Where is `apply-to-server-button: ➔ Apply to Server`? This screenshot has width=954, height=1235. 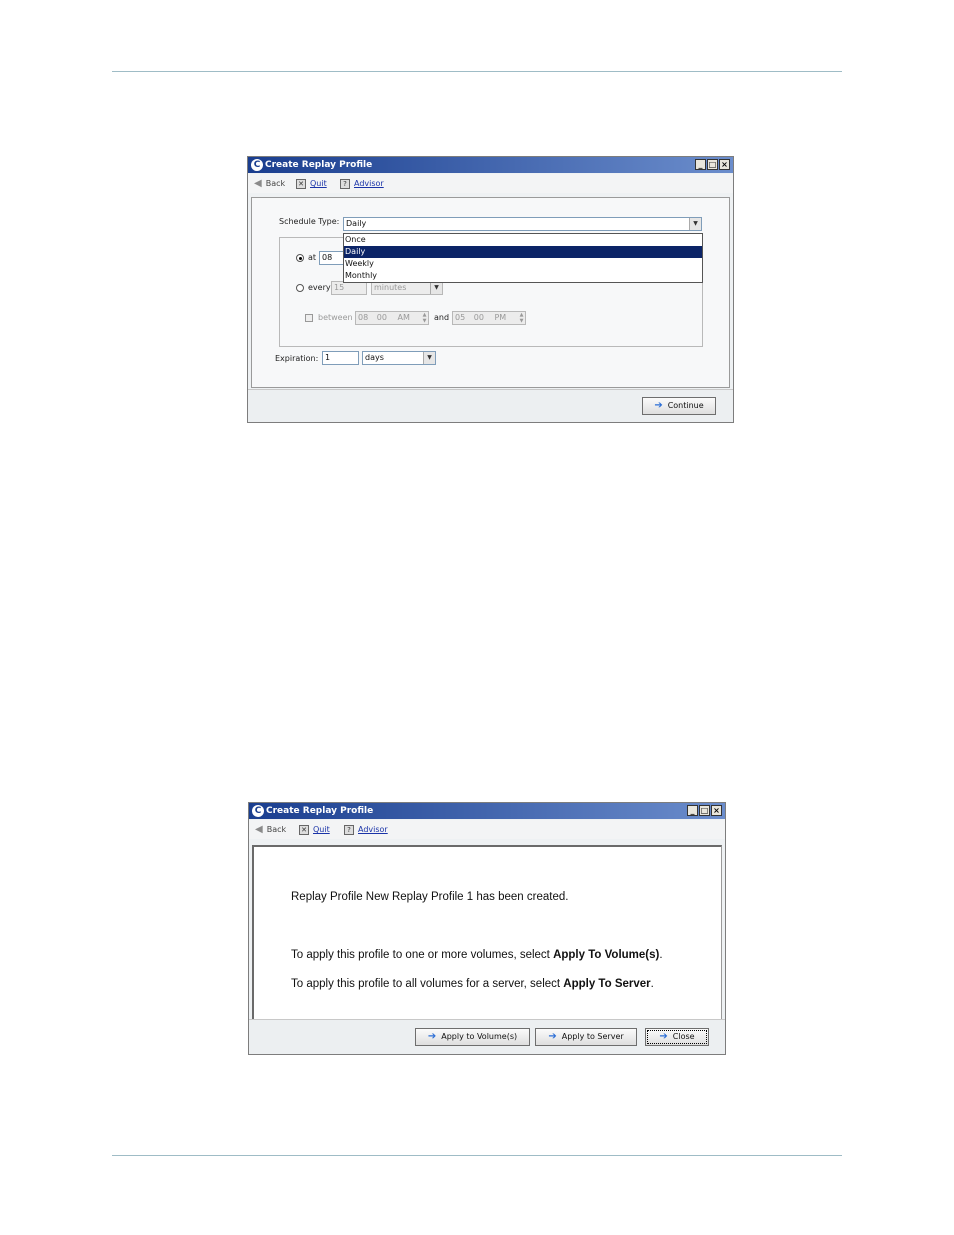
apply-to-server-button: ➔ Apply to Server is located at coordinates (586, 1037).